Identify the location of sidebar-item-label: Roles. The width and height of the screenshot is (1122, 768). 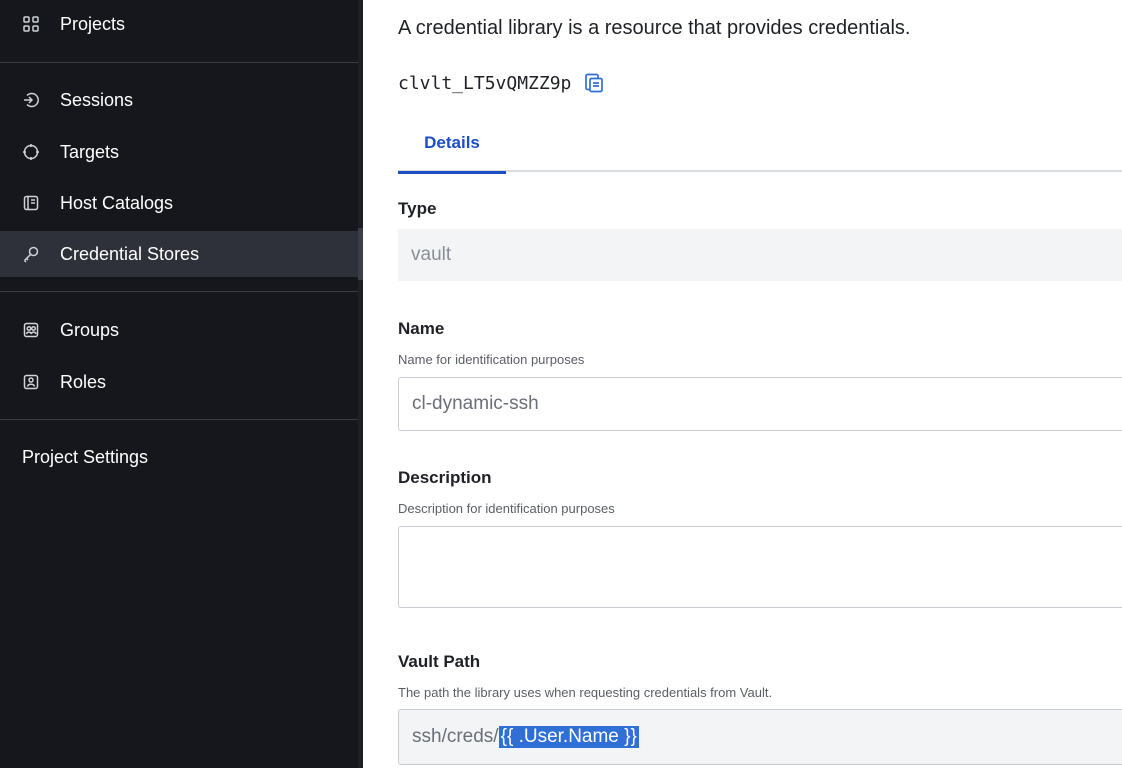
(83, 381).